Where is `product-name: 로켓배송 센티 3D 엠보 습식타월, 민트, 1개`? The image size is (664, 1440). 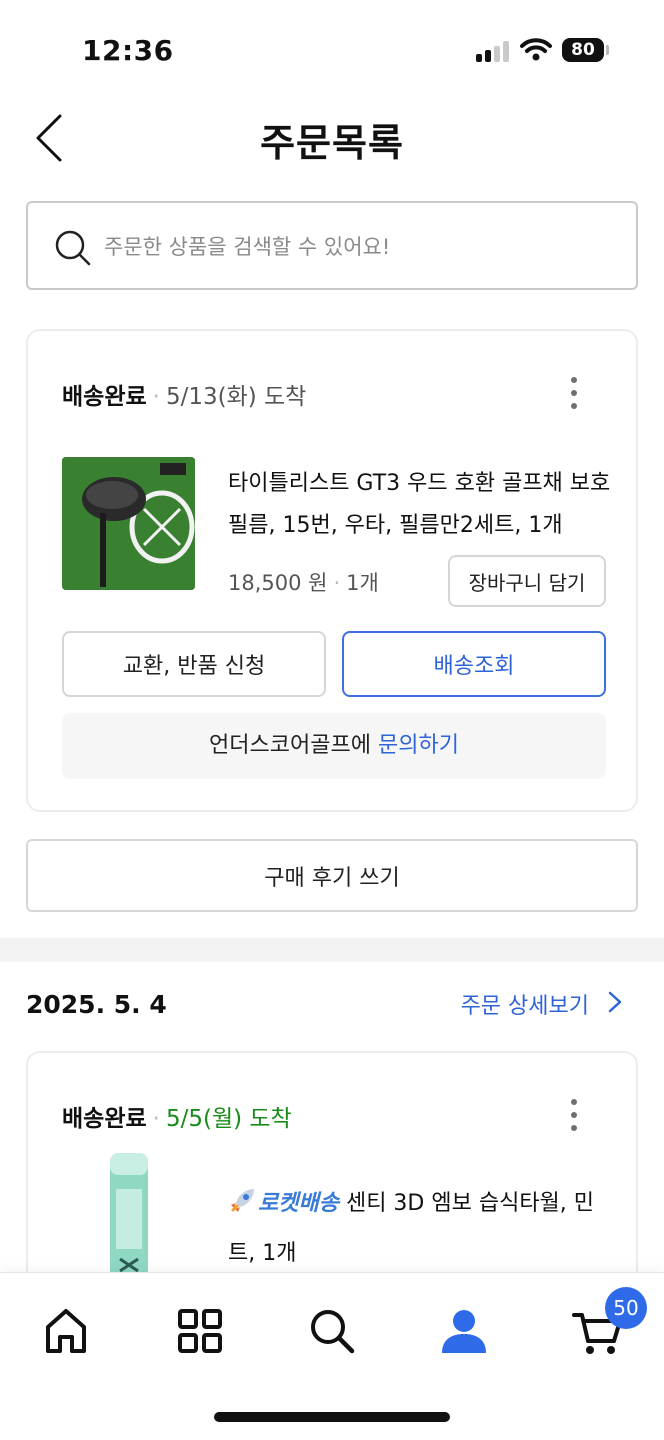
product-name: 로켓배송 센티 3D 엠보 습식타월, 민트, 1개 is located at coordinates (423, 1229).